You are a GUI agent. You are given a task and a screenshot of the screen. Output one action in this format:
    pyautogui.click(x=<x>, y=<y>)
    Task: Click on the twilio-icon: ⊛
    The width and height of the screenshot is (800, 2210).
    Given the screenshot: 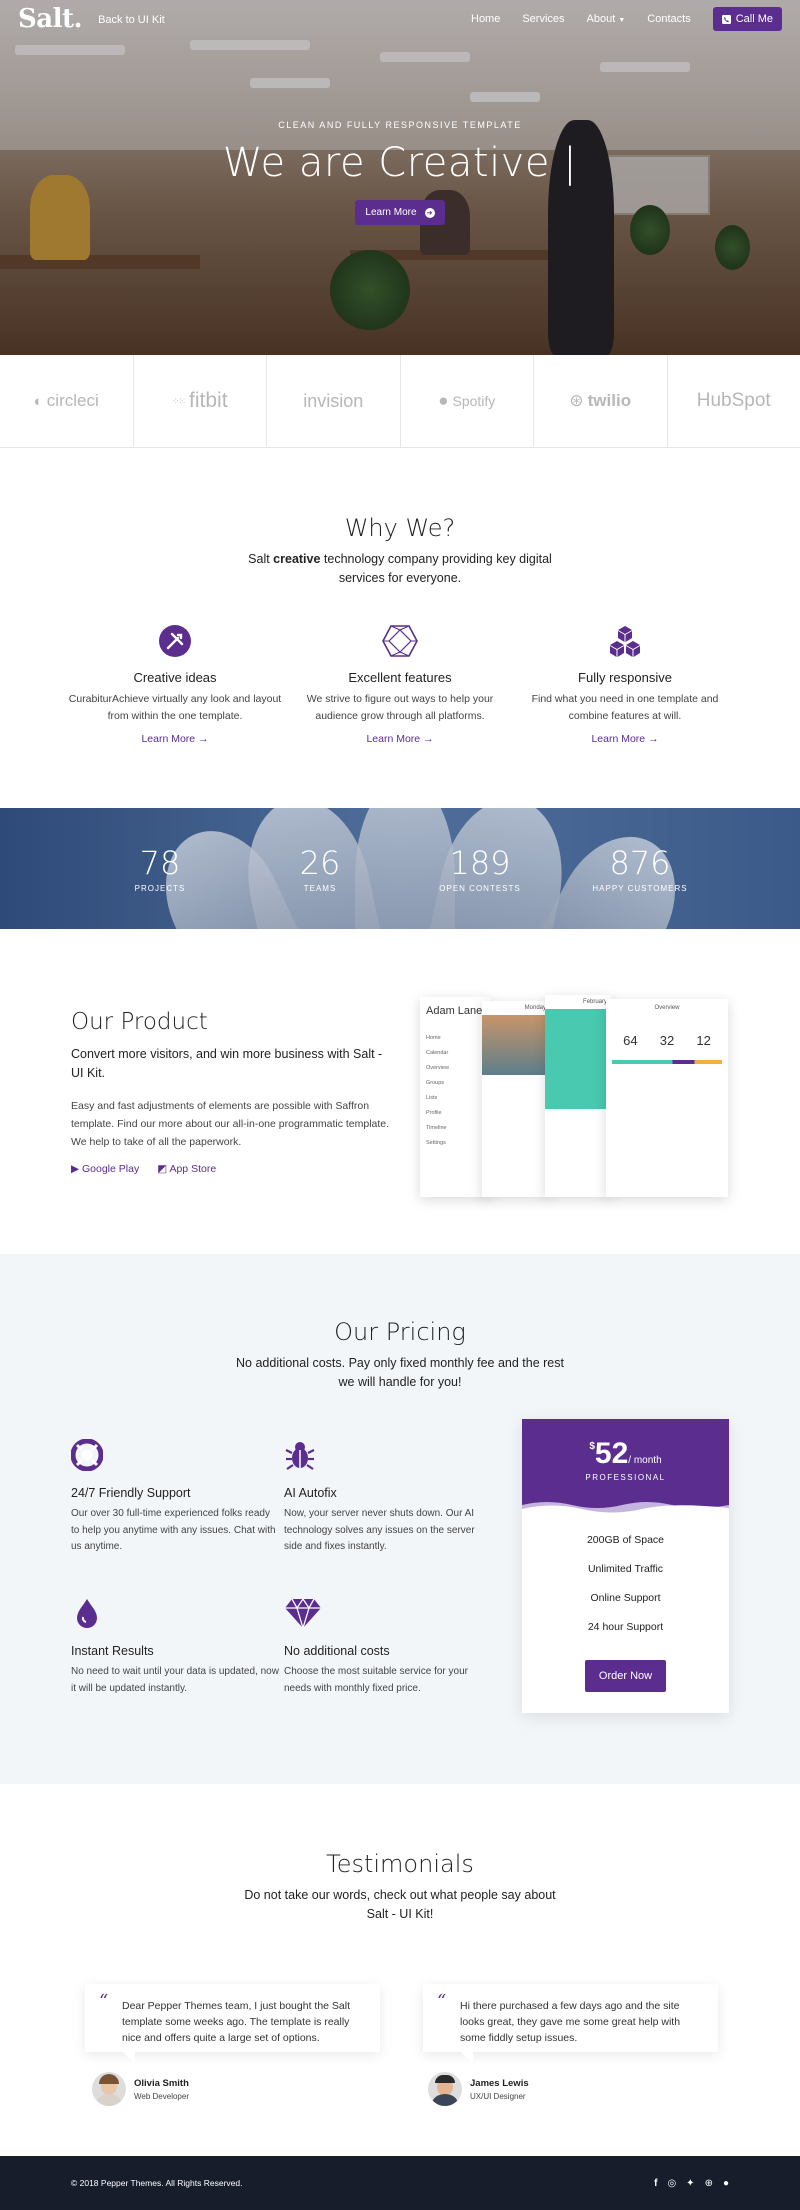 What is the action you would take?
    pyautogui.click(x=576, y=400)
    